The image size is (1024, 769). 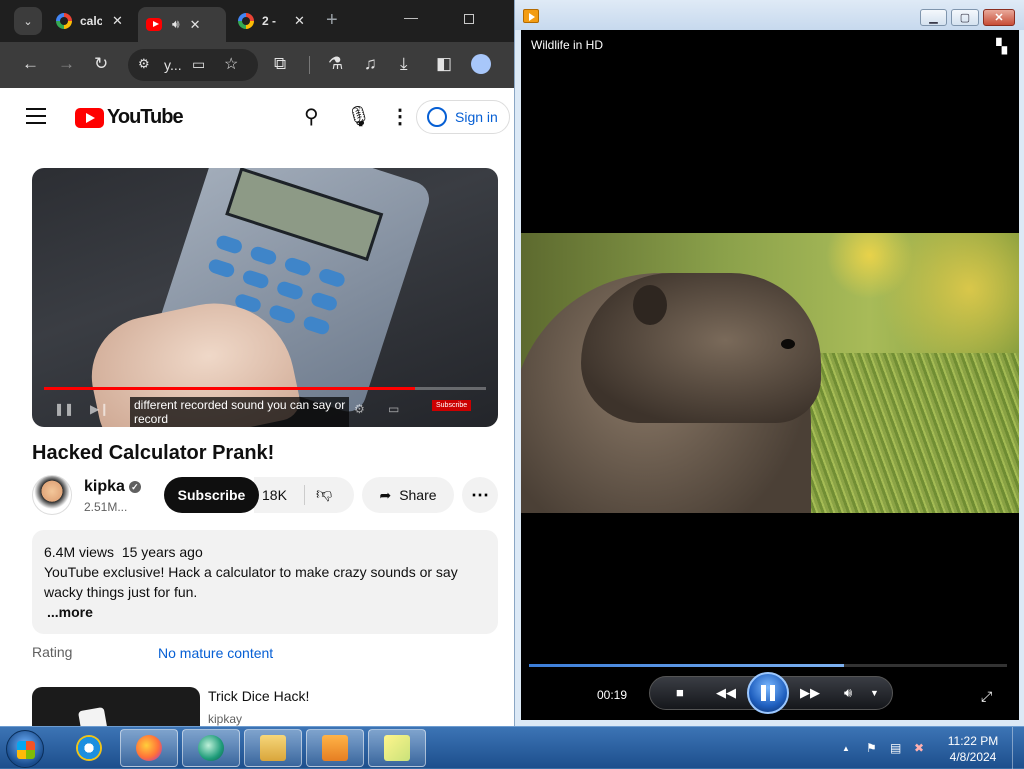 I want to click on more-actions-button: ⋯, so click(x=480, y=495).